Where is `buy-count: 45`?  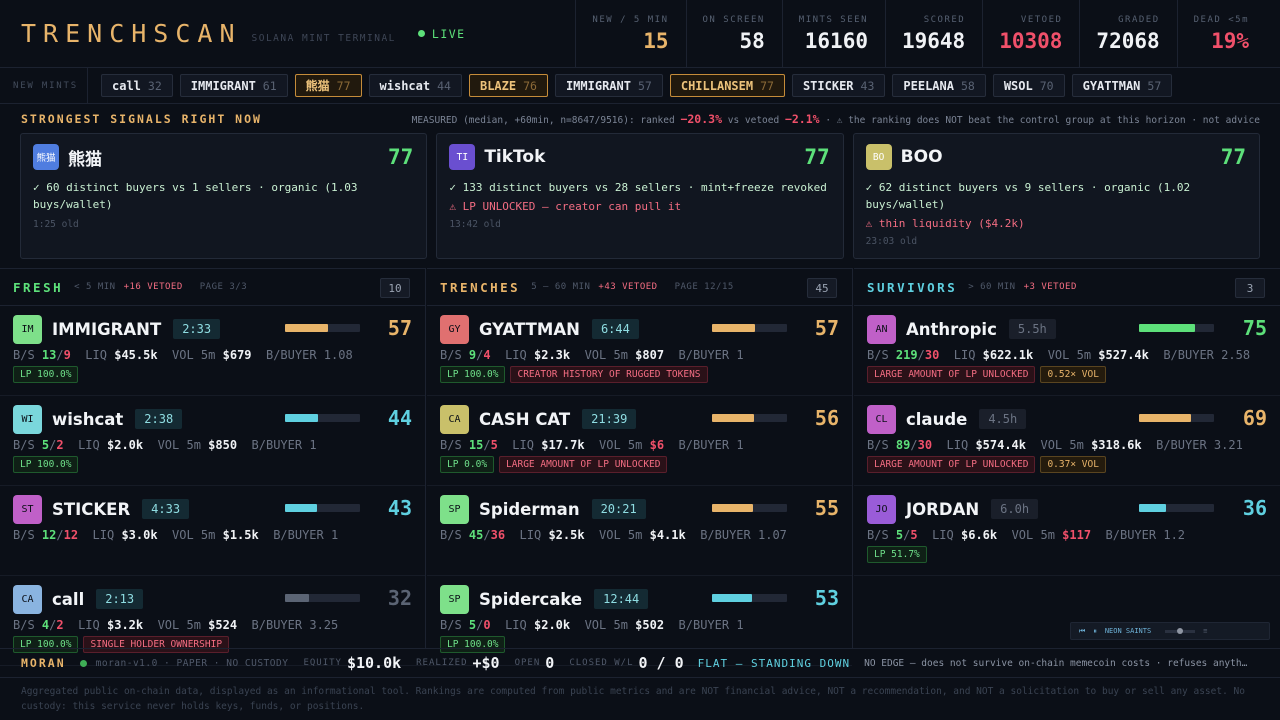 buy-count: 45 is located at coordinates (476, 535).